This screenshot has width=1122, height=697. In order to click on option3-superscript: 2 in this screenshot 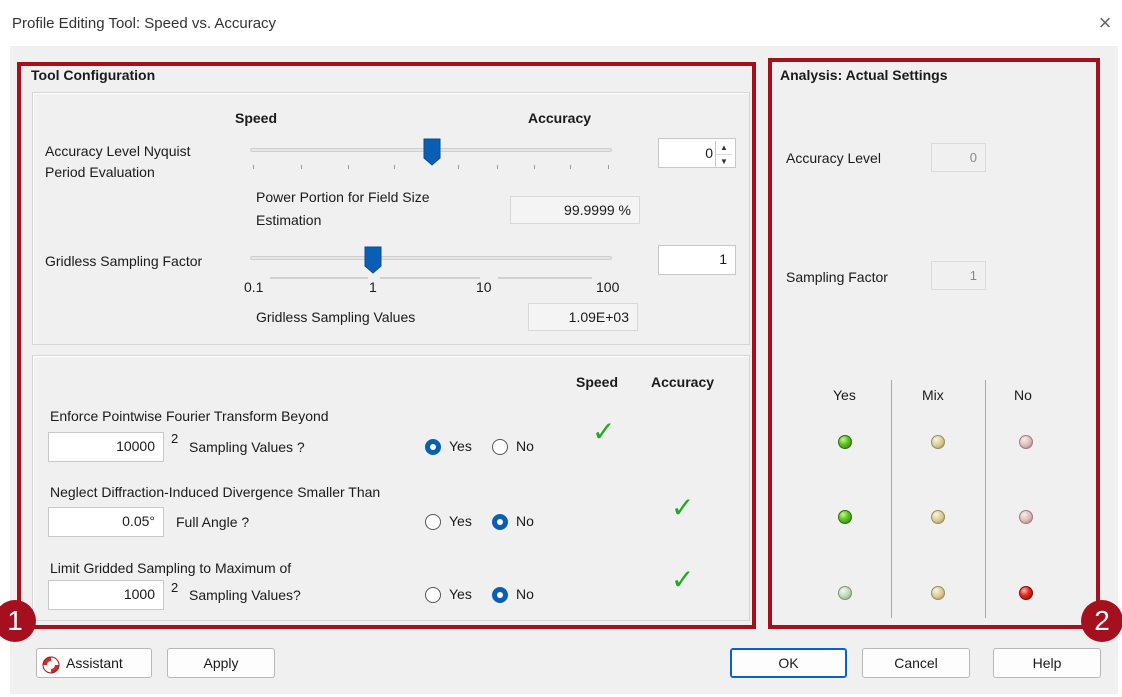, I will do `click(175, 587)`.